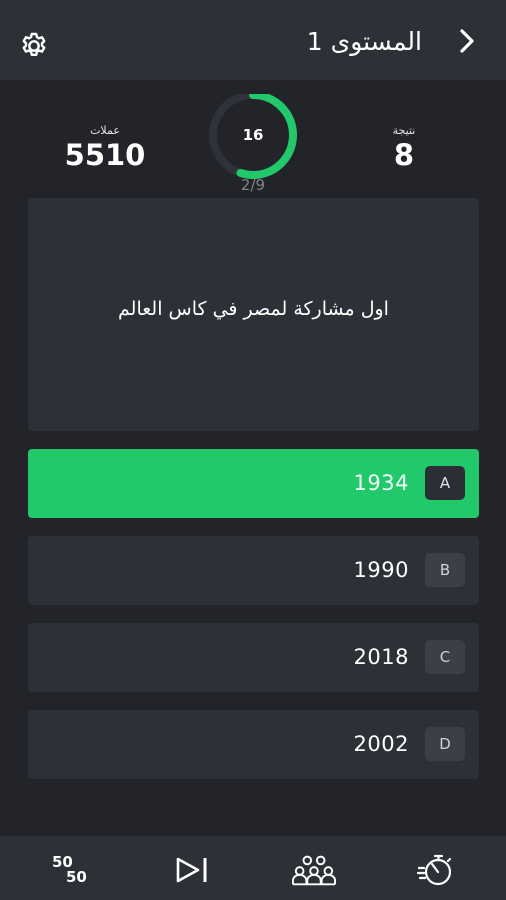 The width and height of the screenshot is (506, 900). I want to click on skip-icon, so click(191, 870).